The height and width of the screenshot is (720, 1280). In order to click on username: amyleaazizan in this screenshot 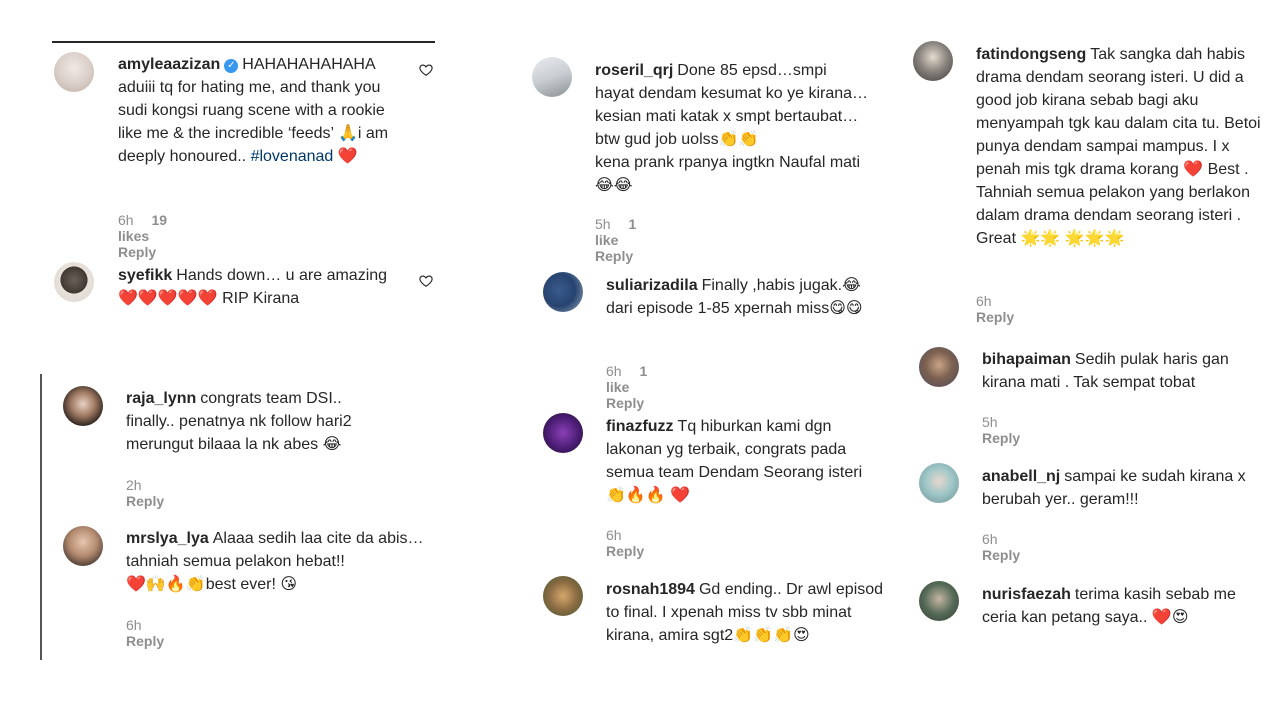, I will do `click(169, 64)`.